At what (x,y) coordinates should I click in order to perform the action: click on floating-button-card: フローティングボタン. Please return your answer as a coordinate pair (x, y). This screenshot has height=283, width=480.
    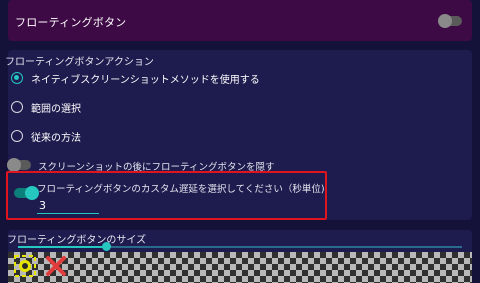
    Looking at the image, I should click on (240, 20).